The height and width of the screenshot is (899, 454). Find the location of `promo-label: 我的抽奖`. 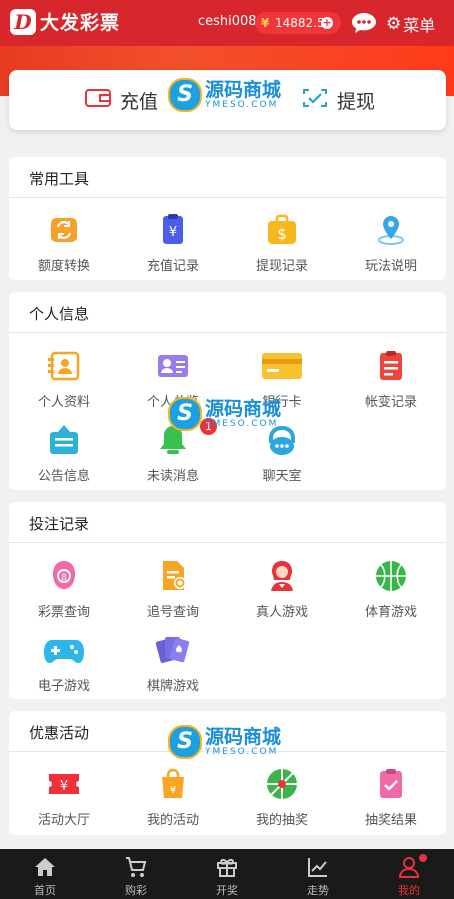

promo-label: 我的抽奖 is located at coordinates (281, 820).